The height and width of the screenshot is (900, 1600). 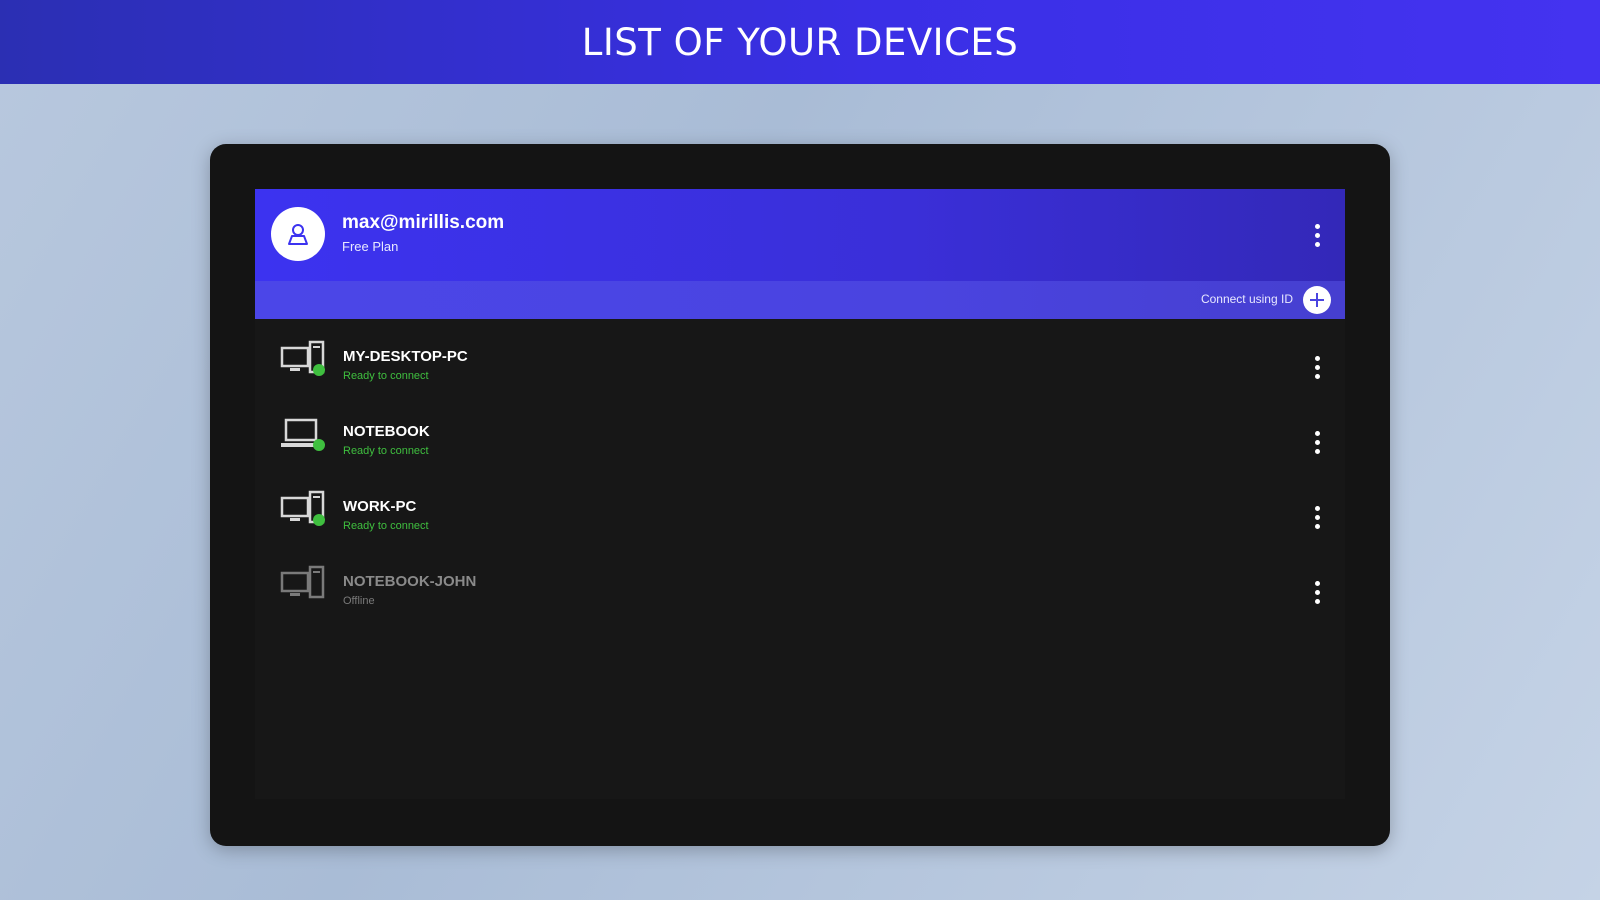 I want to click on account-header: max@mirillis.com Free Plan, so click(x=800, y=235).